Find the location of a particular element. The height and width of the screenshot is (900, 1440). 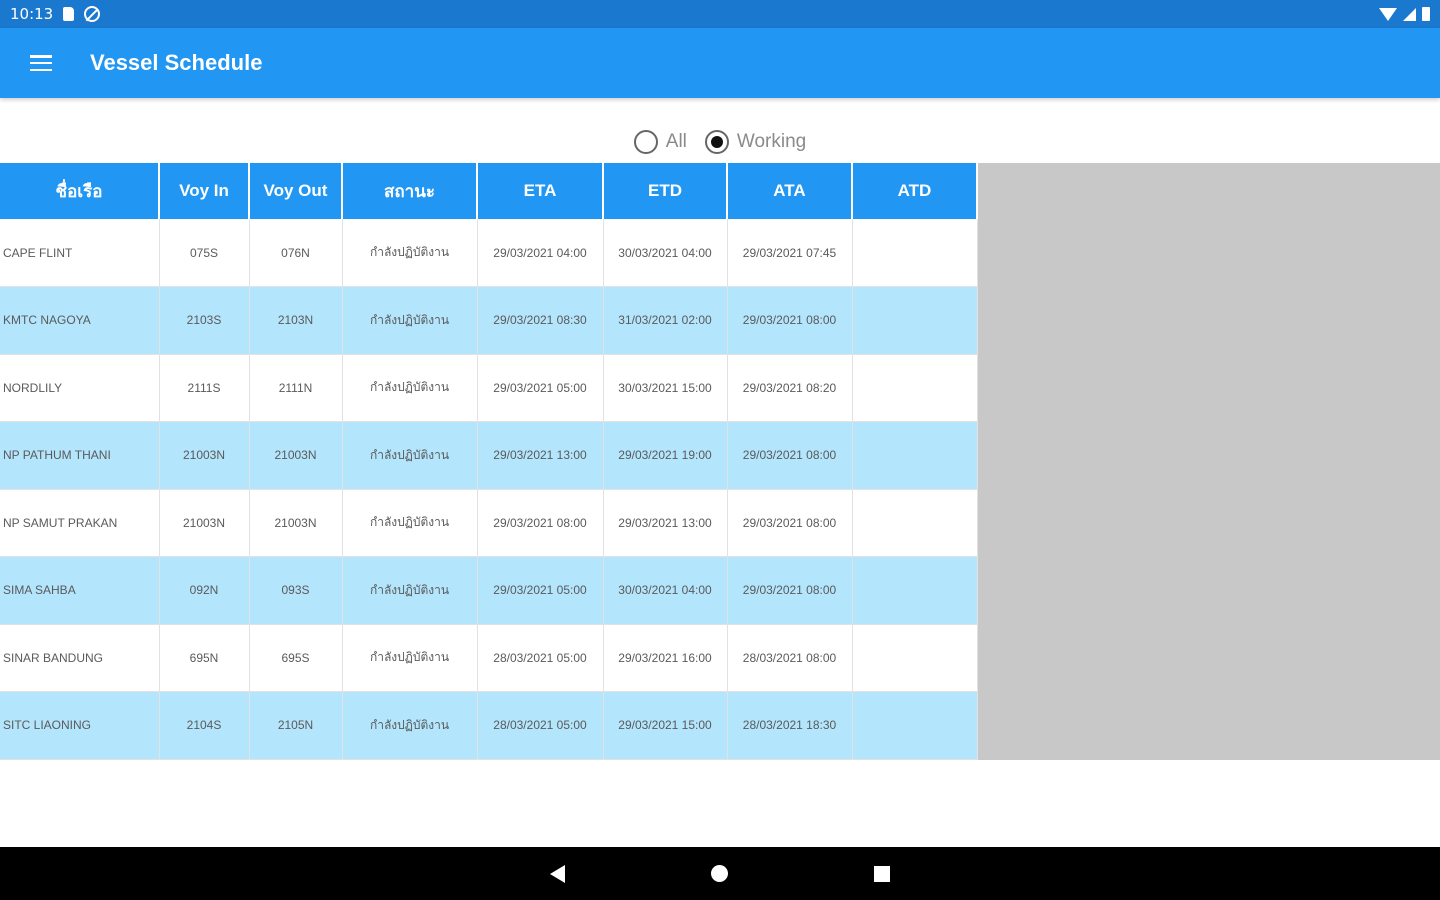

header-voy-in: Voy In is located at coordinates (204, 191).